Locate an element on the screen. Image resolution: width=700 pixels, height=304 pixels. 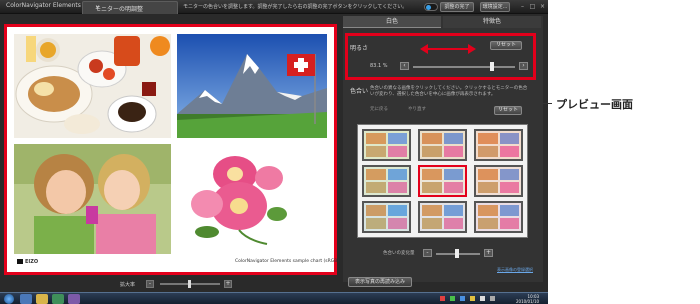
mountain-photo is located at coordinates (252, 86).